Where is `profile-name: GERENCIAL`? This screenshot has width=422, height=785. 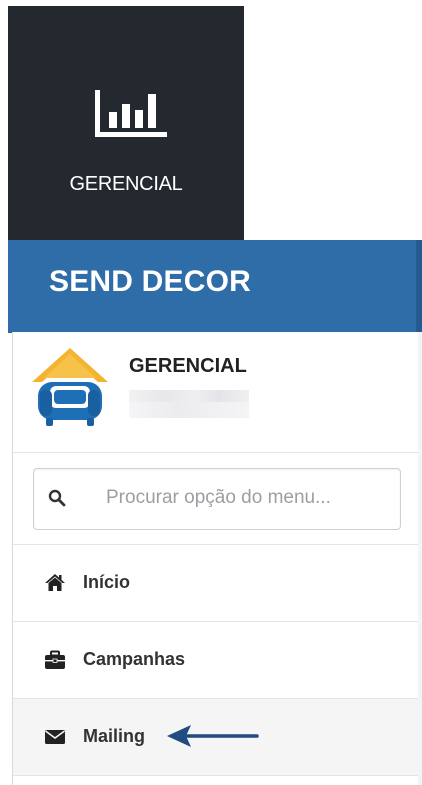 profile-name: GERENCIAL is located at coordinates (188, 366).